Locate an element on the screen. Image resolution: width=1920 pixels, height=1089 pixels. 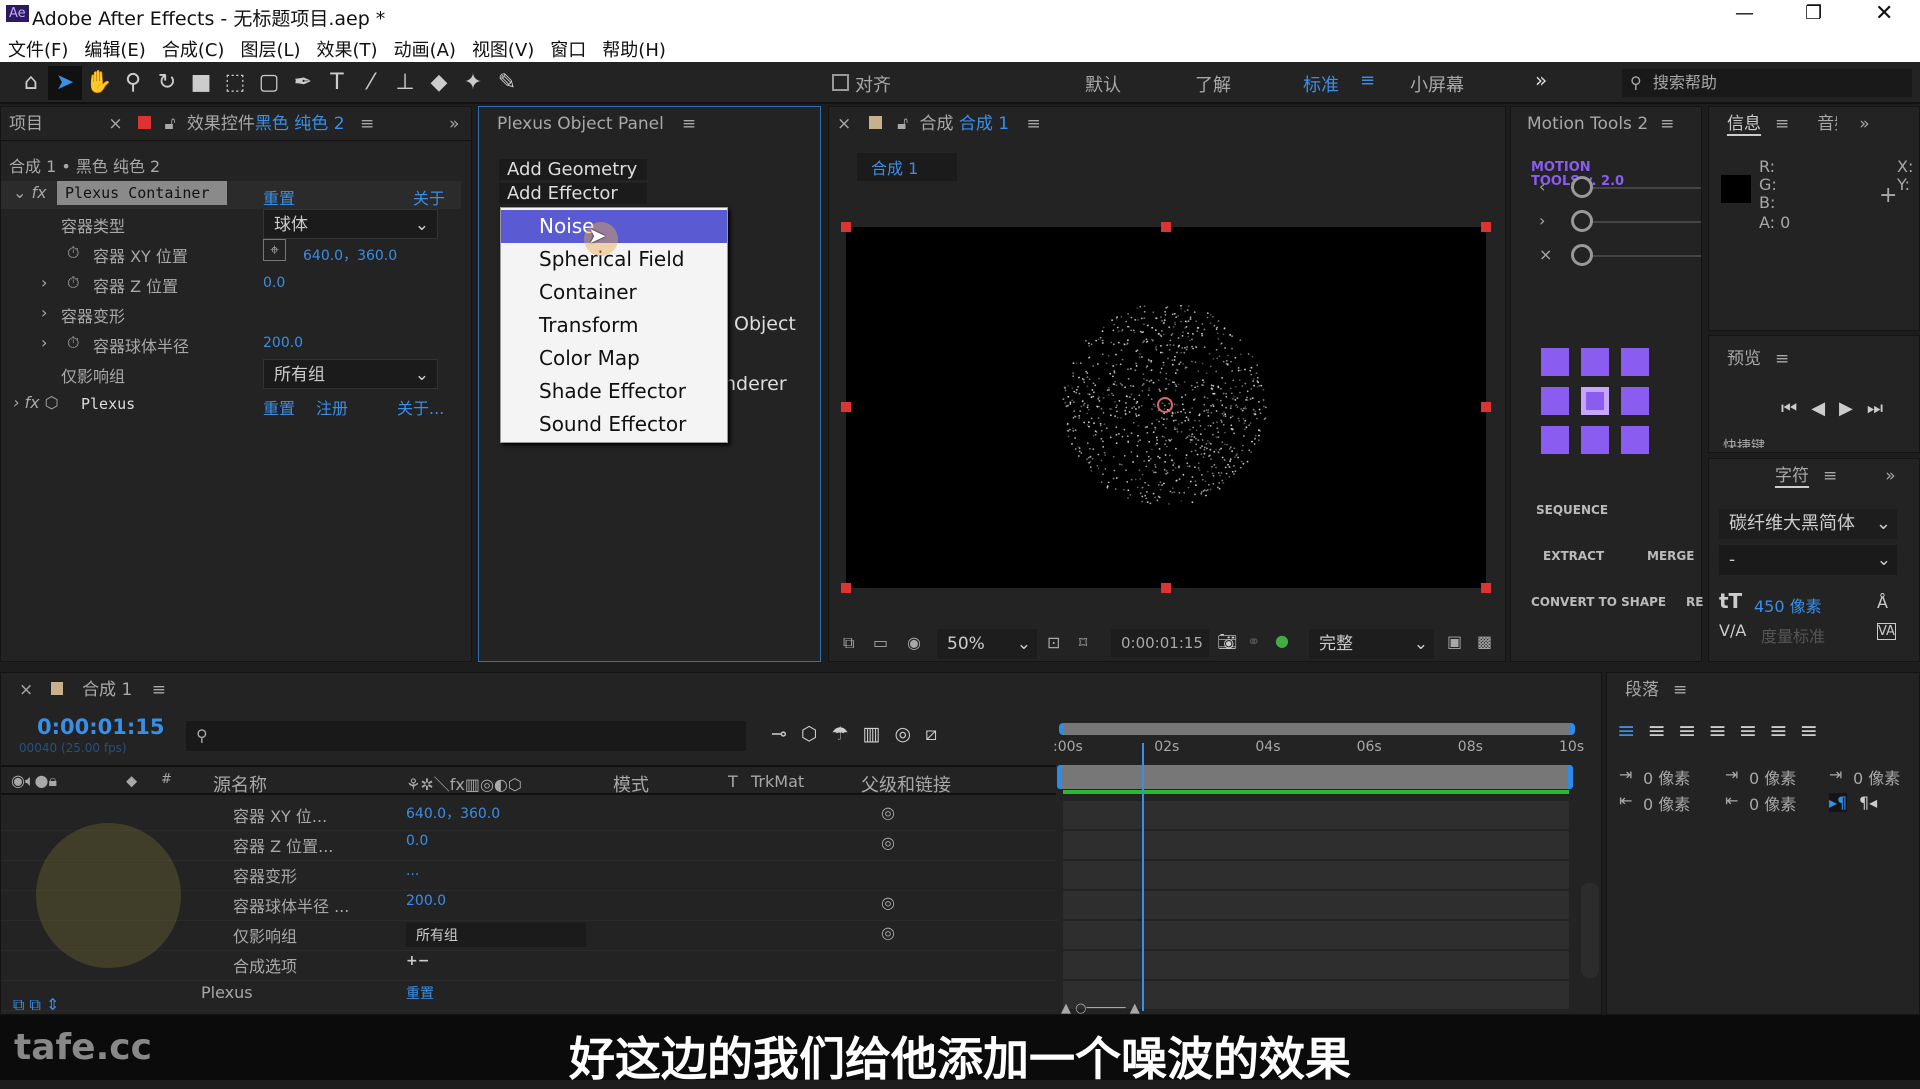
hand-tool-icon: ✋ is located at coordinates (99, 83).